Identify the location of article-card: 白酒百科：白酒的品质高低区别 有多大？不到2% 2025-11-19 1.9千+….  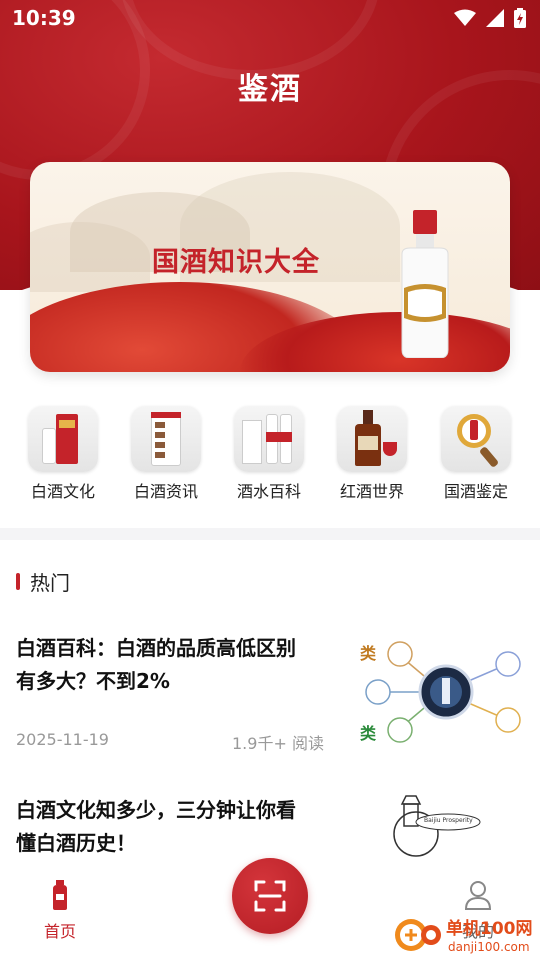
(270, 695).